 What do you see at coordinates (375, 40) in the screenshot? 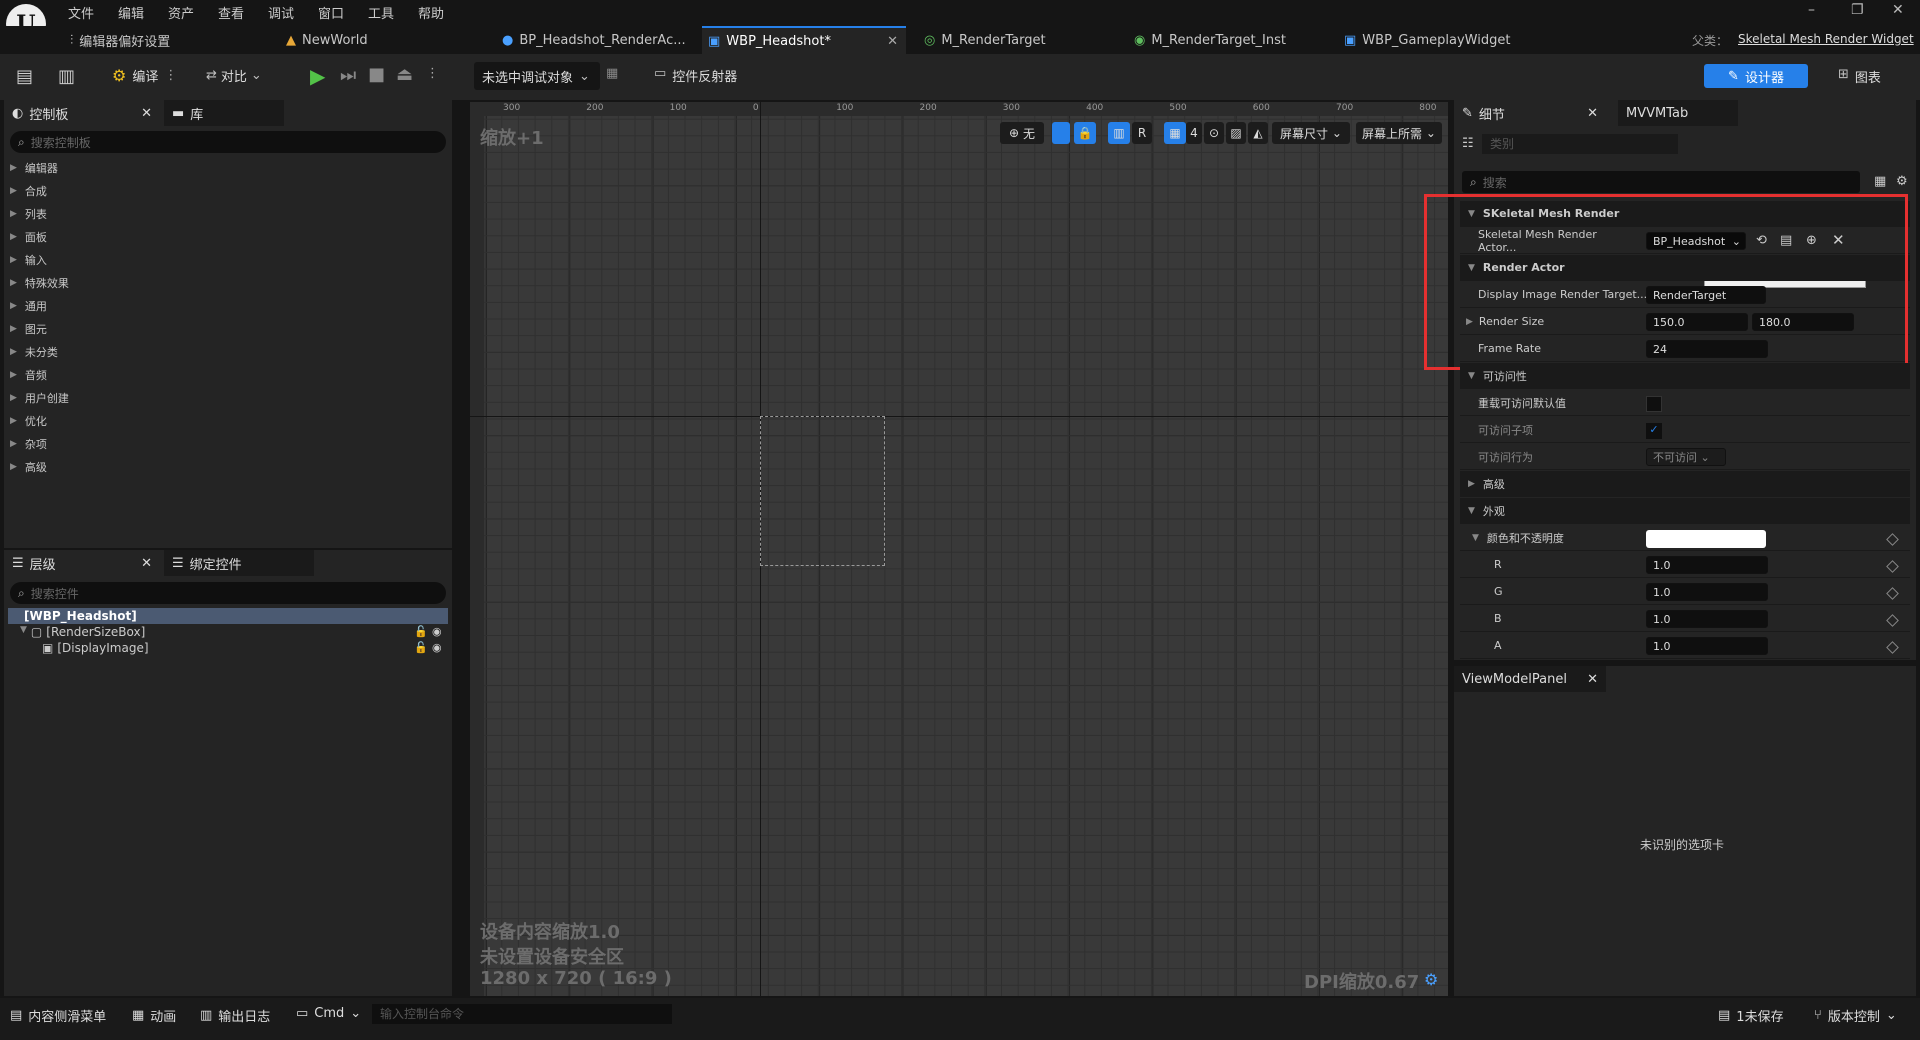
I see `tab-newworld: ▲ NewWorld` at bounding box center [375, 40].